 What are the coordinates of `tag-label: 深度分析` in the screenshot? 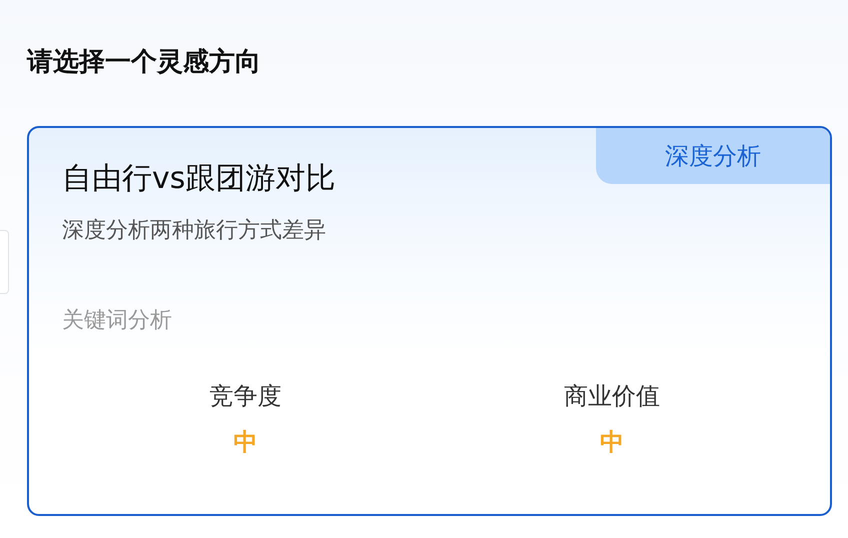 It's located at (713, 156).